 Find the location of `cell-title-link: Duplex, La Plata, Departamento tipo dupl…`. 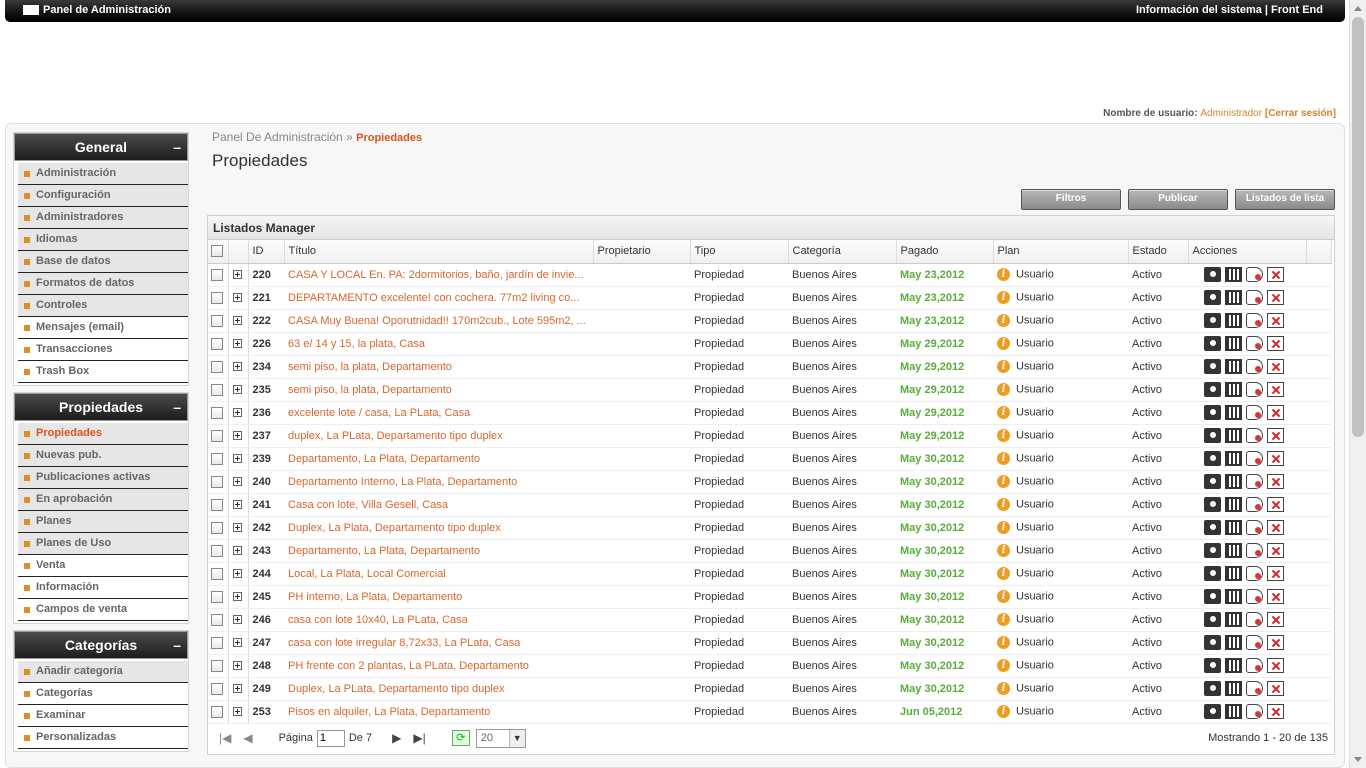

cell-title-link: Duplex, La Plata, Departamento tipo dupl… is located at coordinates (438, 528).